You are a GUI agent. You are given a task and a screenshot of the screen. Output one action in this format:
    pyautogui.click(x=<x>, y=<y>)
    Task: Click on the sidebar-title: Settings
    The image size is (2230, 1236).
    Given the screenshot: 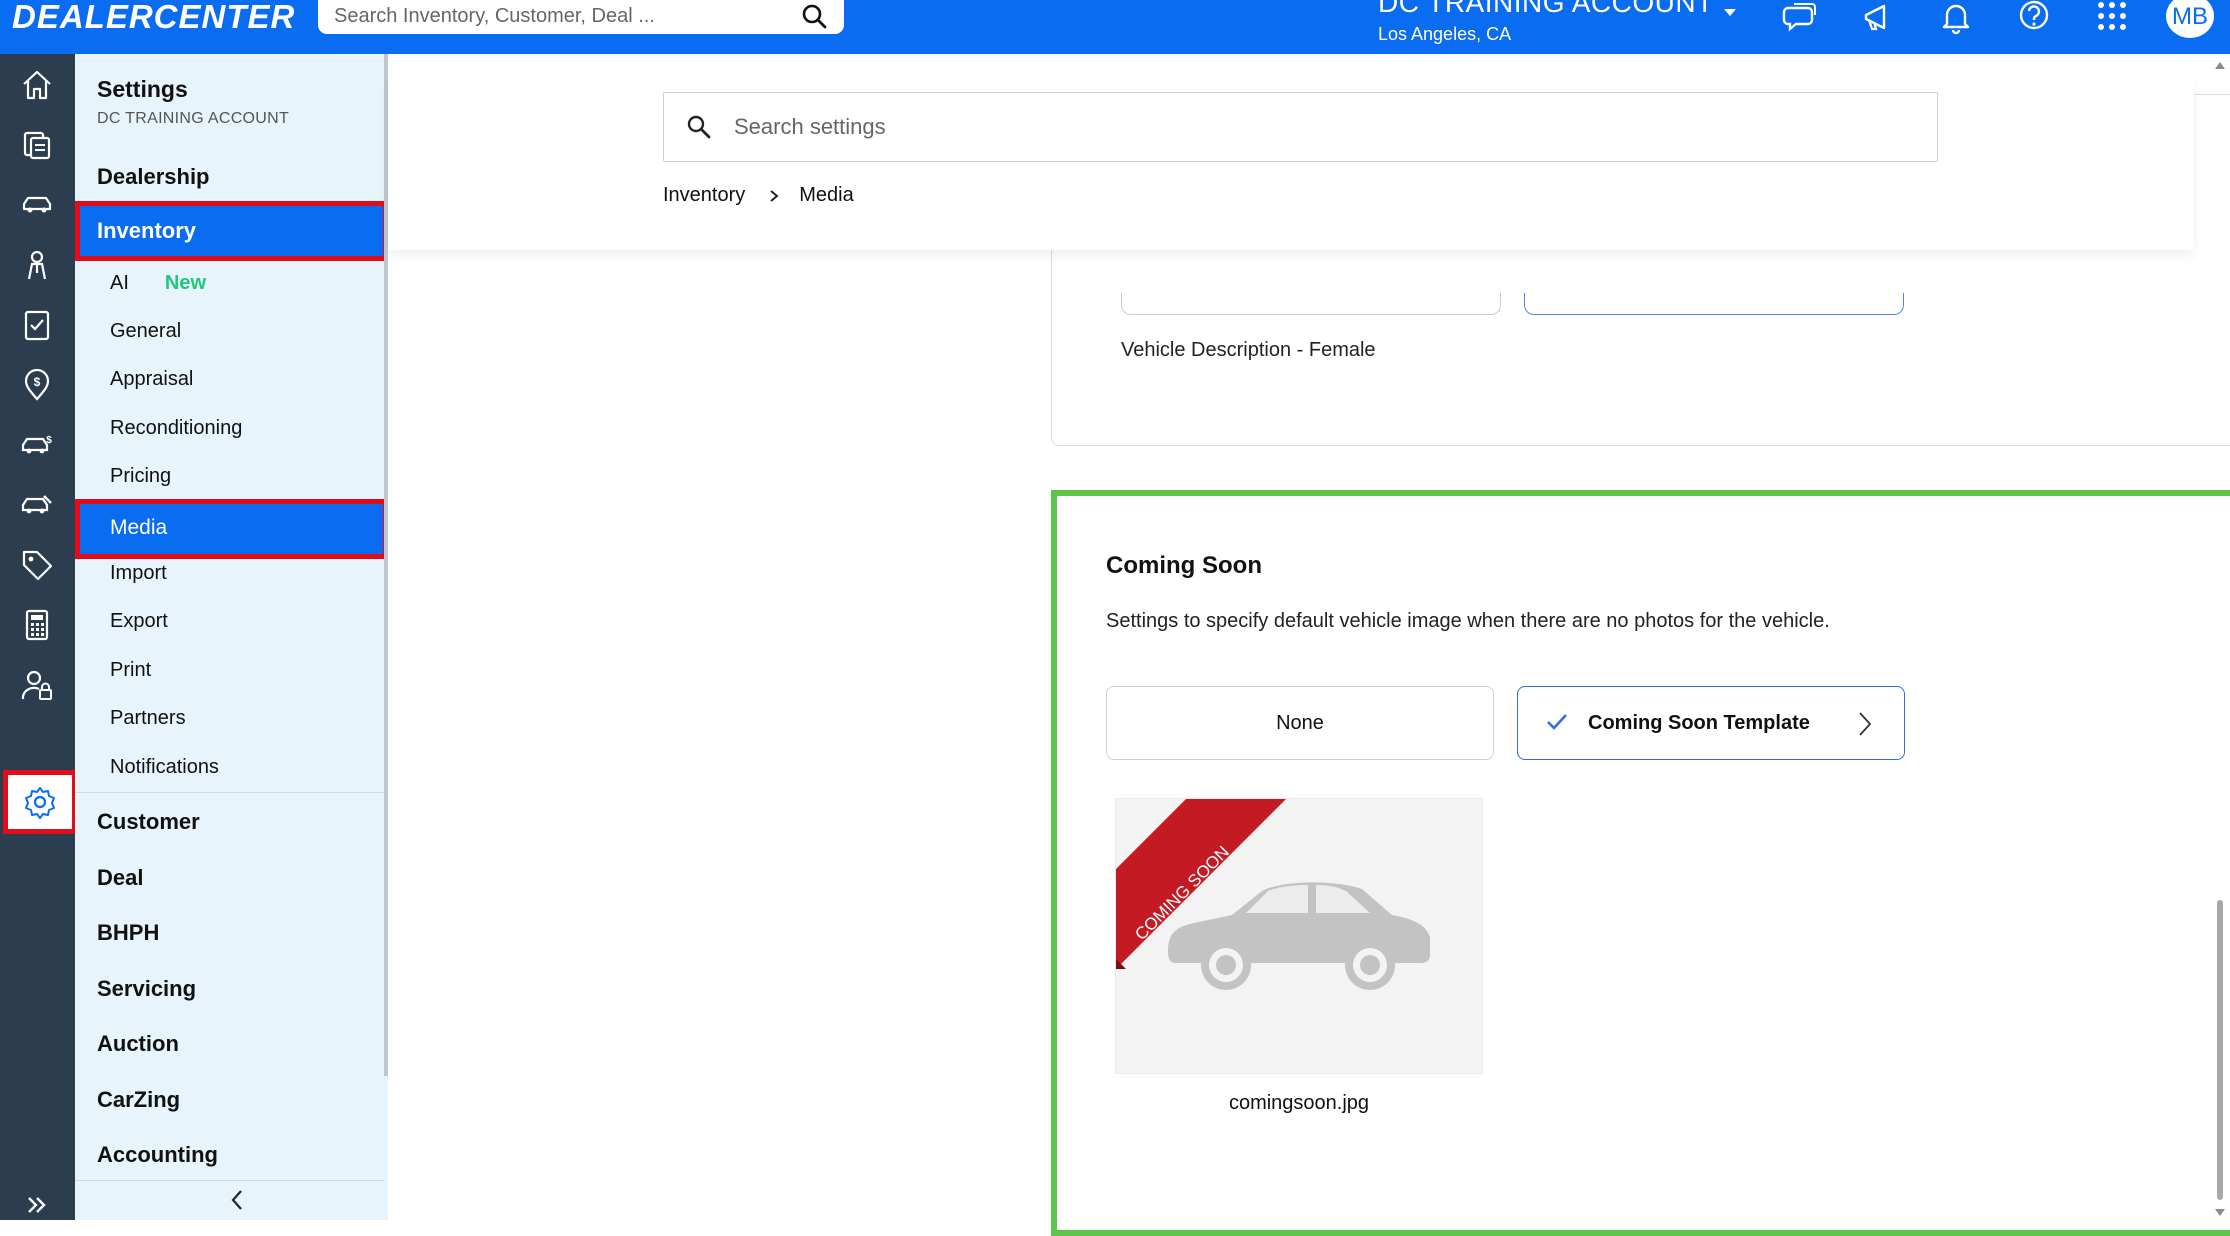 What is the action you would take?
    pyautogui.click(x=142, y=89)
    